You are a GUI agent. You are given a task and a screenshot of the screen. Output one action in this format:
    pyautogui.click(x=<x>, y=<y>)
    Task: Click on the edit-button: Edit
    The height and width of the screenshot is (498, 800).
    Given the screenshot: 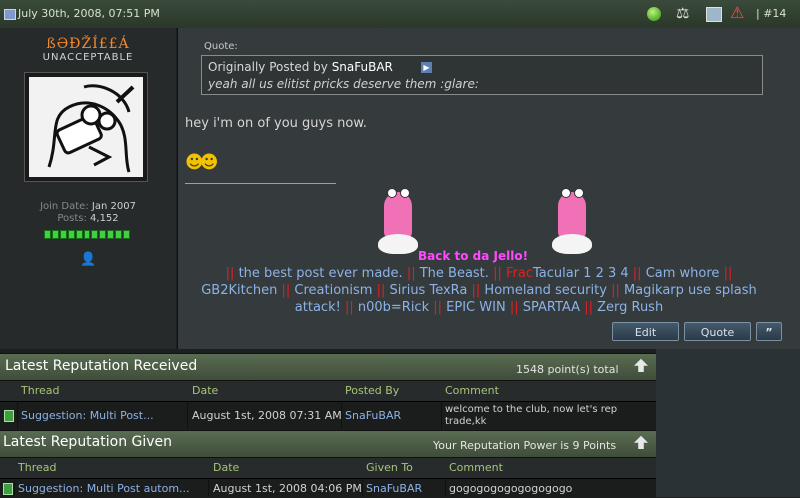 What is the action you would take?
    pyautogui.click(x=645, y=331)
    